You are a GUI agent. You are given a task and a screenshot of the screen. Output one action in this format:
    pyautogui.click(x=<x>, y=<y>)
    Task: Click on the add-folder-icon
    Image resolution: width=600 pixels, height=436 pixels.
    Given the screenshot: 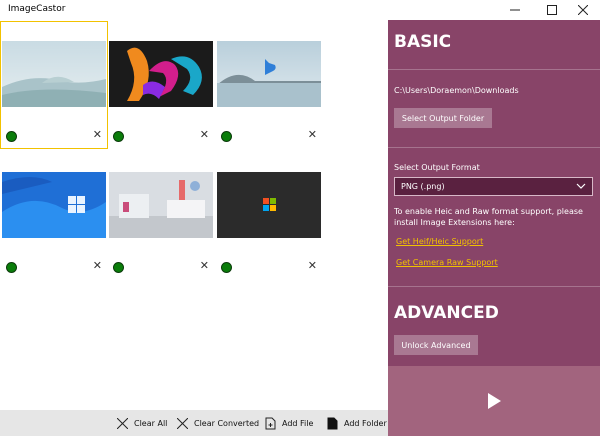 What is the action you would take?
    pyautogui.click(x=332, y=423)
    